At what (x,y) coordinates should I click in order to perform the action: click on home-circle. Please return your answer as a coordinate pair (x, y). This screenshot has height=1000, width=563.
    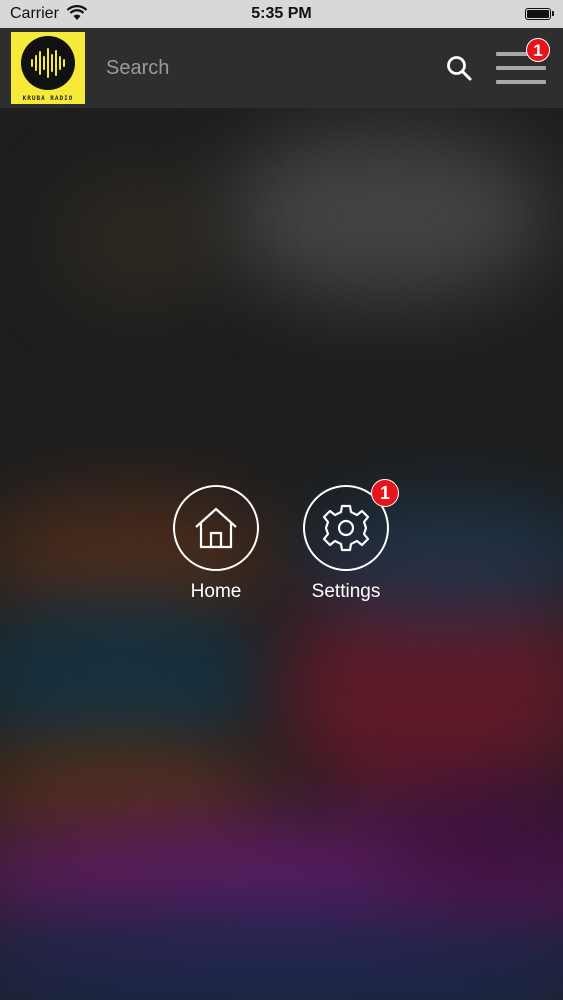
    Looking at the image, I should click on (216, 528).